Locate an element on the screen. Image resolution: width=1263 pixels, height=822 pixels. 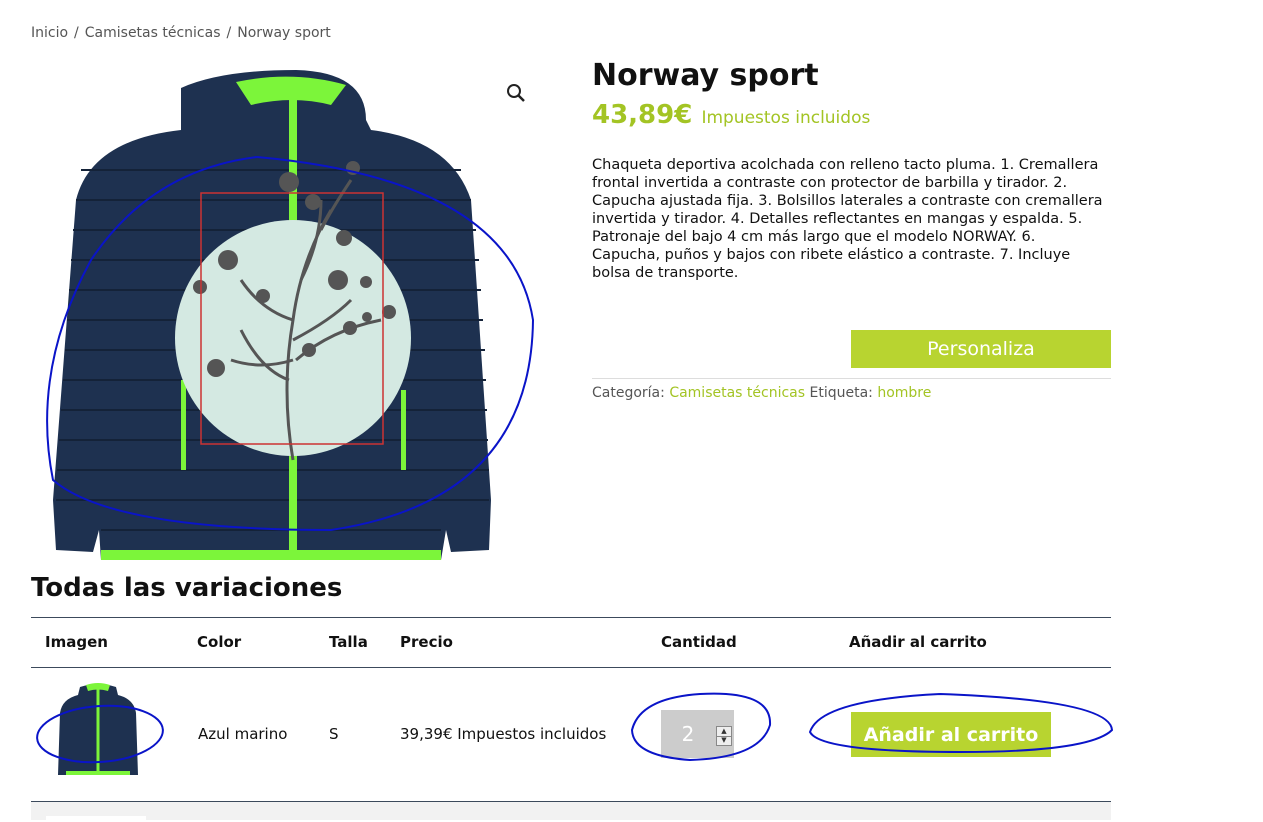
quantity-spinner: ▲ ▼ is located at coordinates (724, 736).